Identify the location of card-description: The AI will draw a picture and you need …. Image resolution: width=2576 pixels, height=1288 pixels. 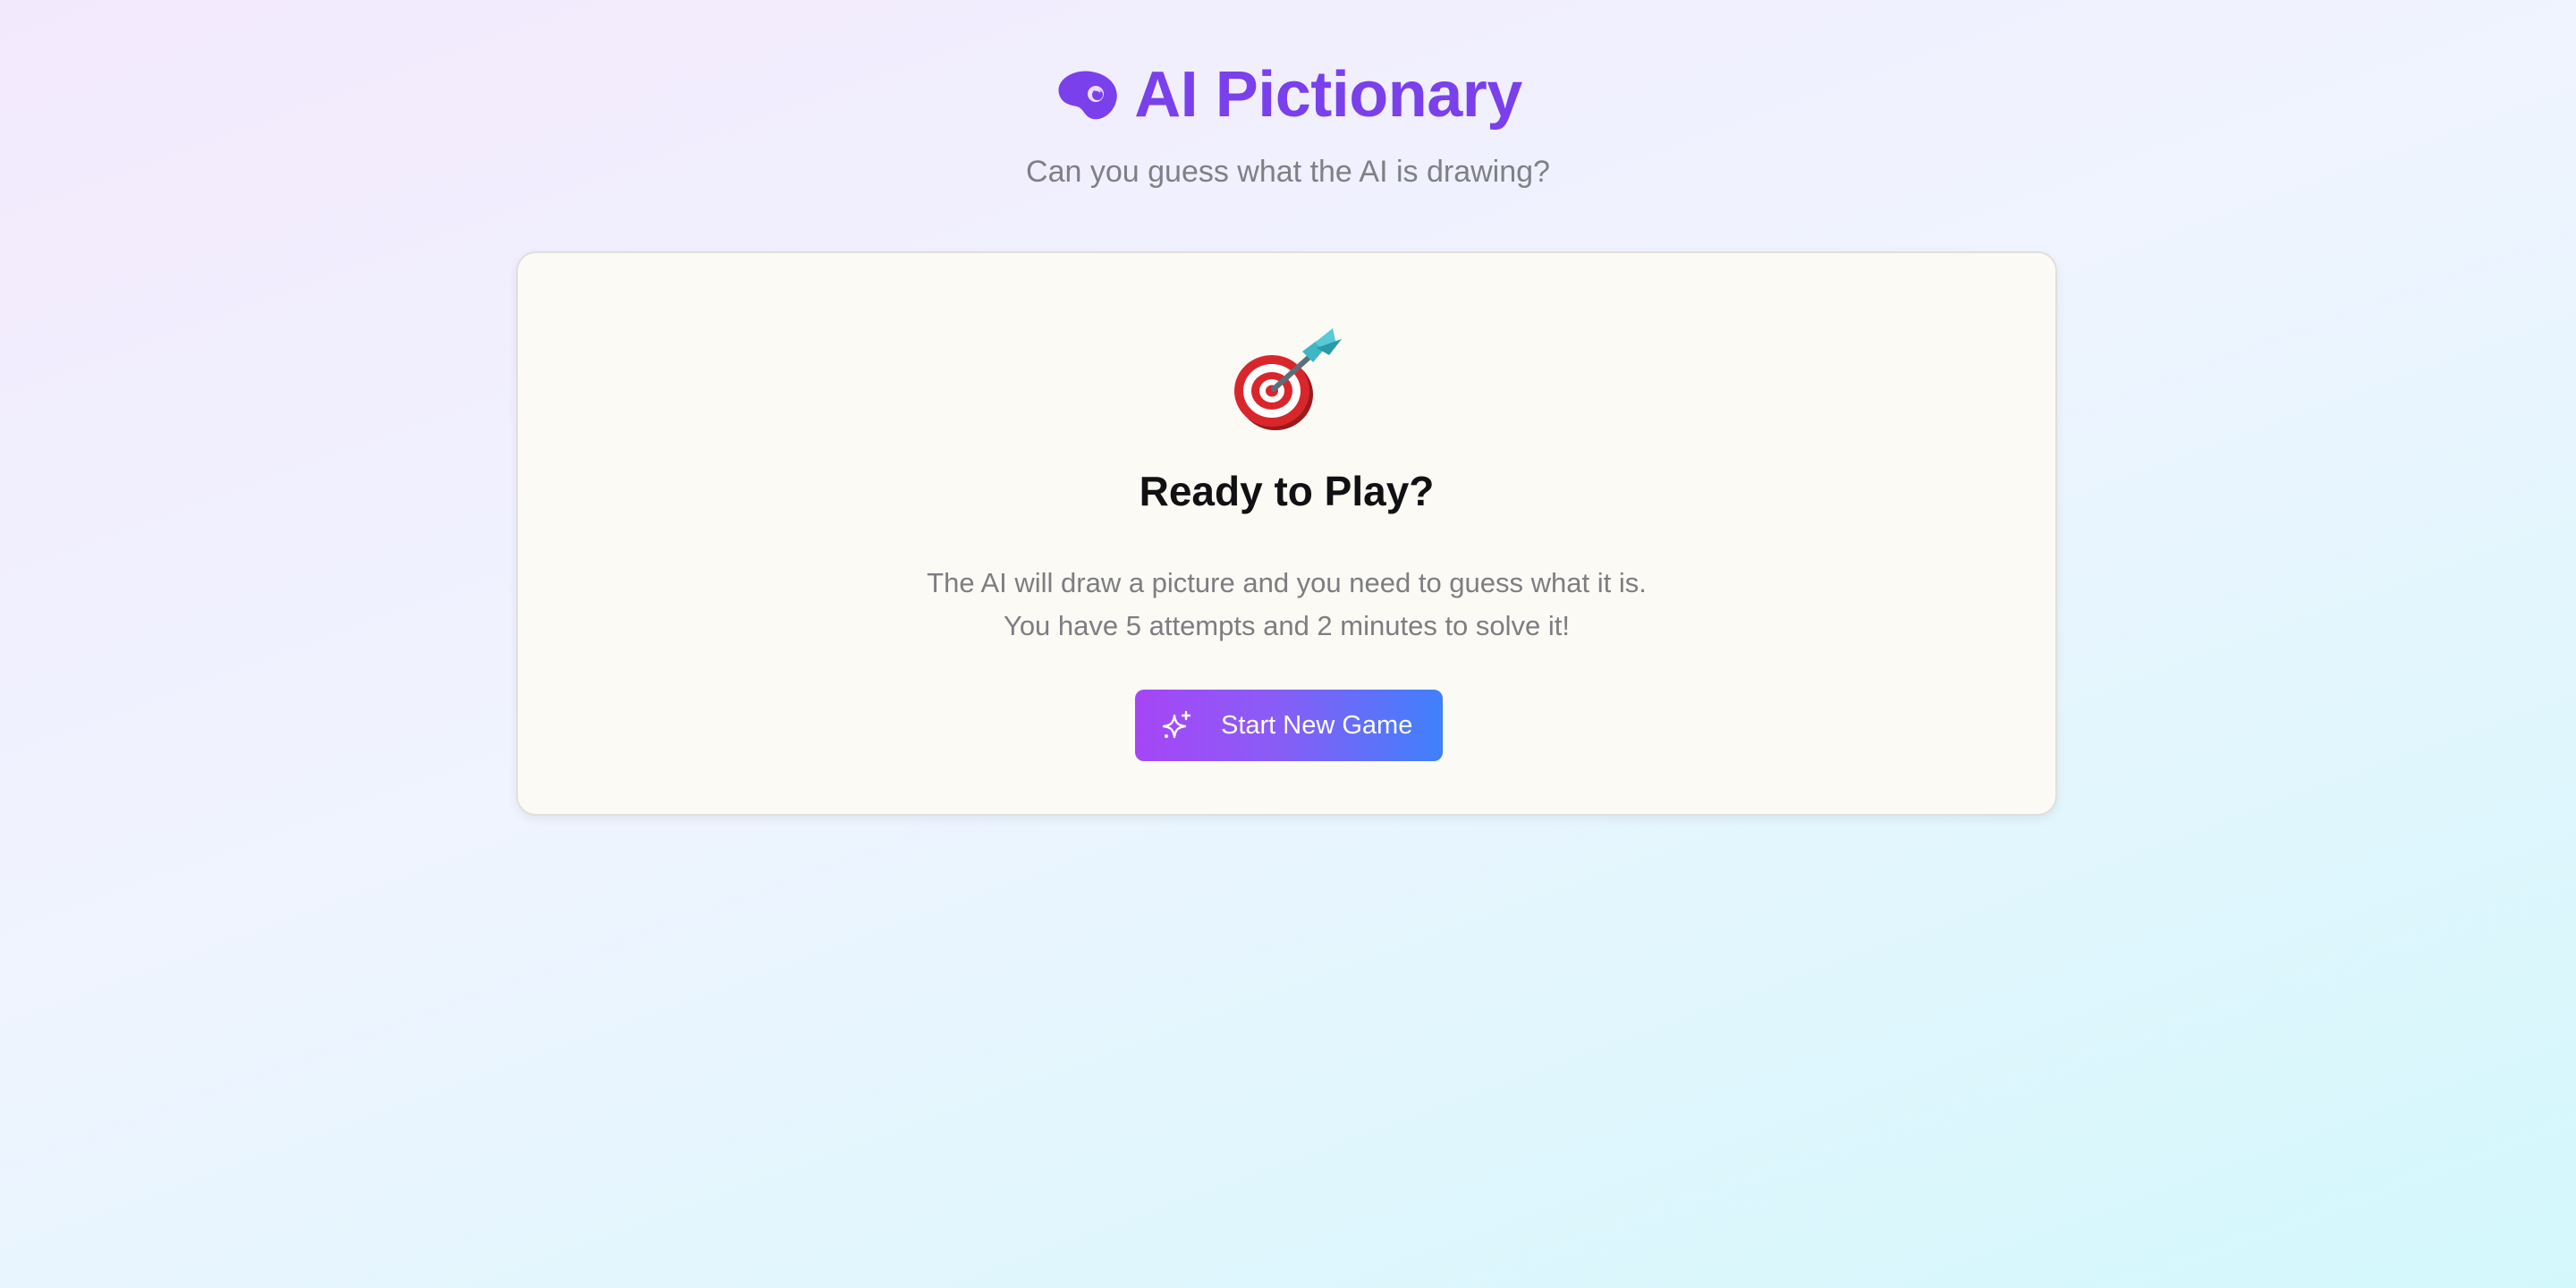
(1286, 605).